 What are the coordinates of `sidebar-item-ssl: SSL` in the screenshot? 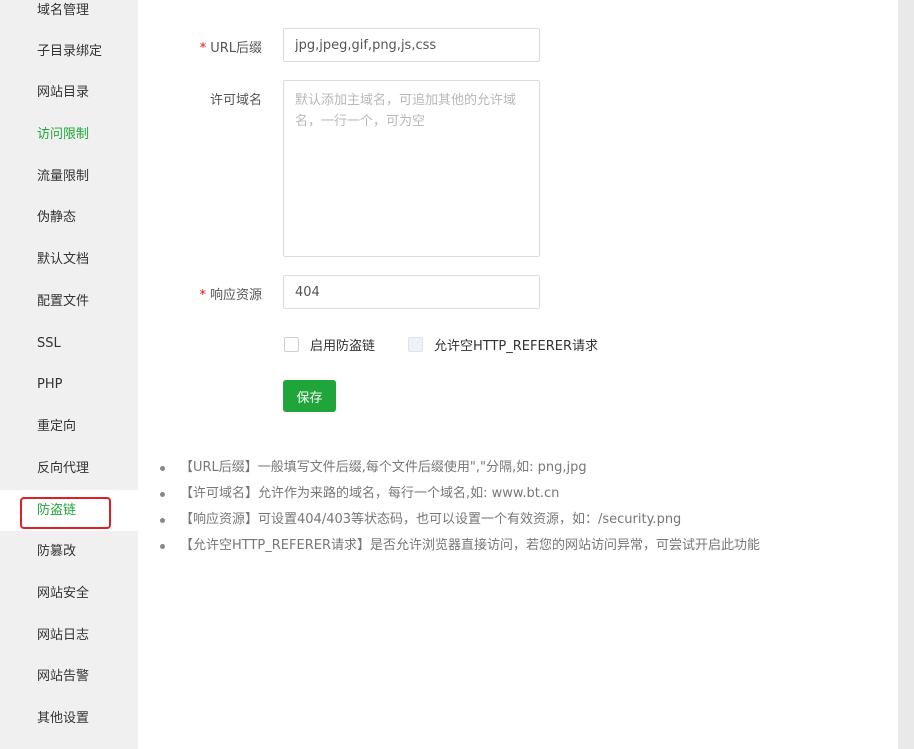 It's located at (69, 343).